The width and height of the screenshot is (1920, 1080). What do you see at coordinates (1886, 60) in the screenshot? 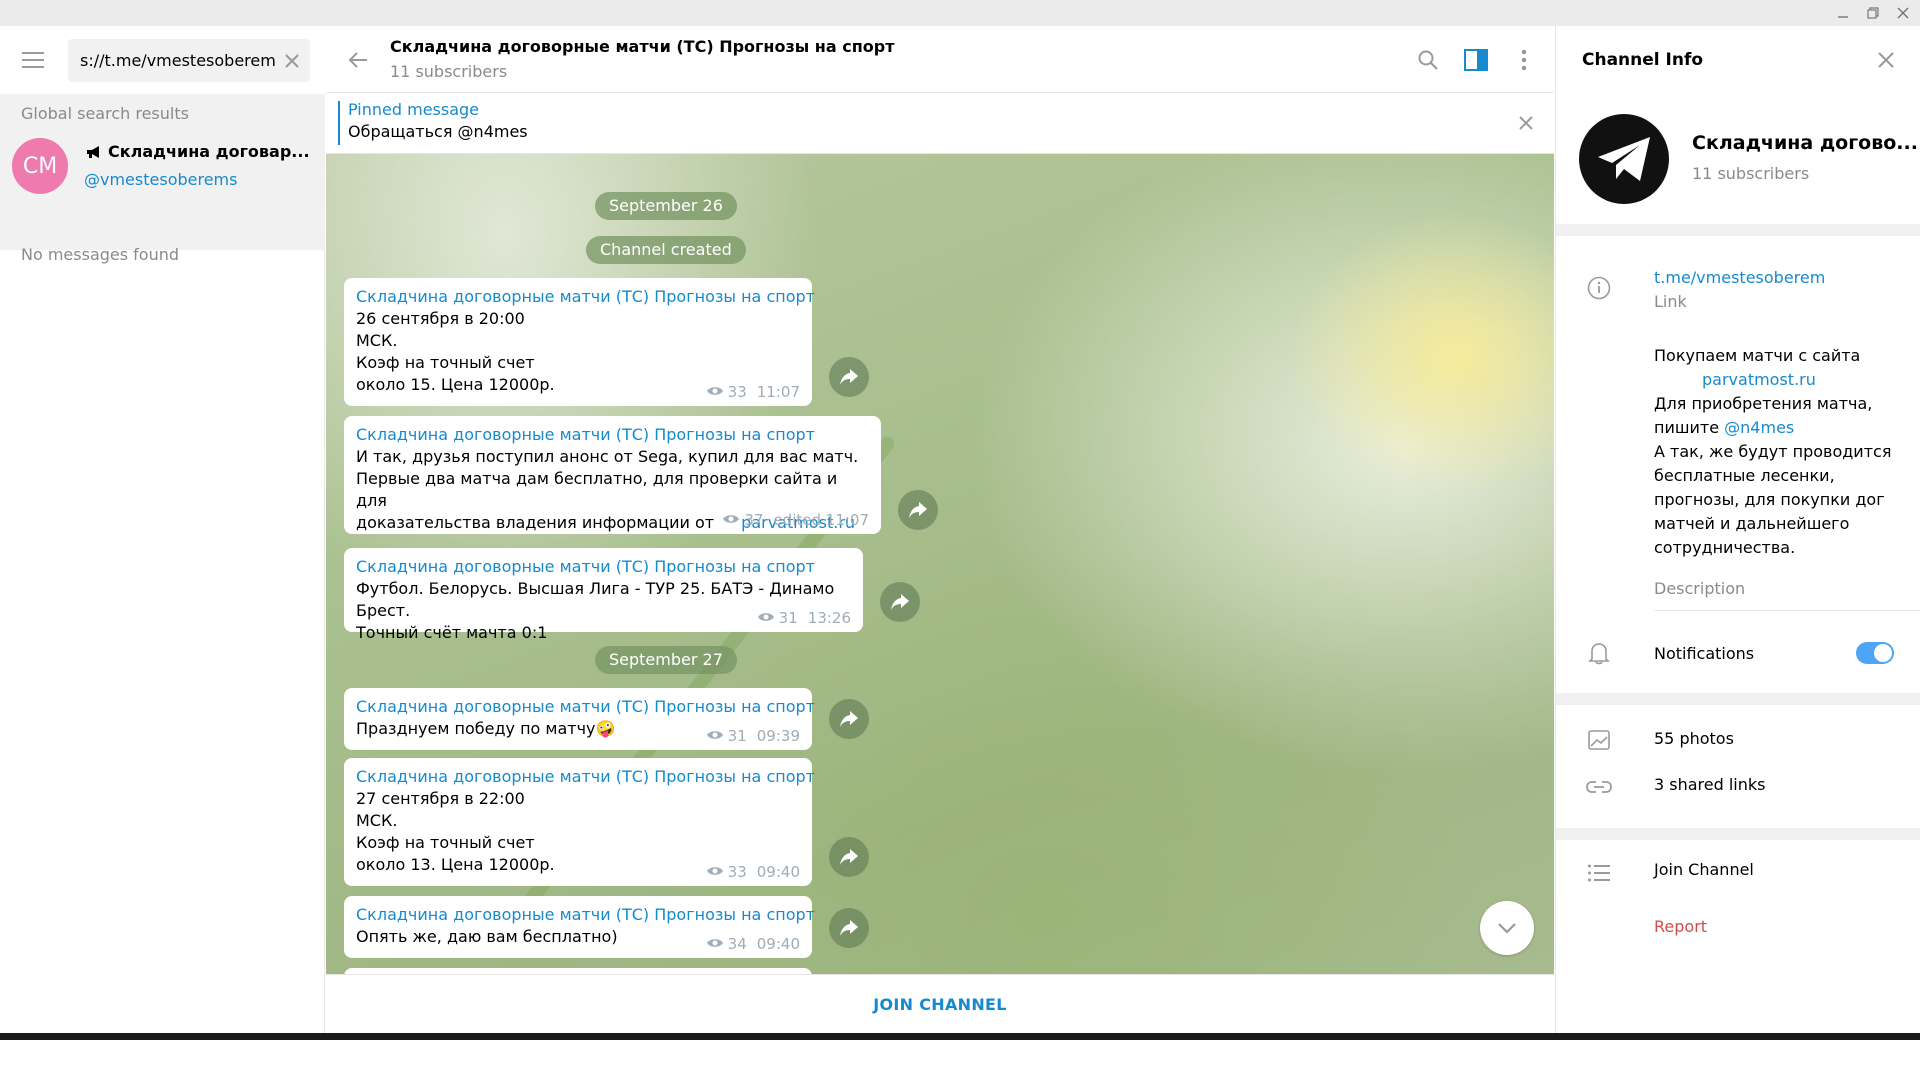
I see `close-panel-icon` at bounding box center [1886, 60].